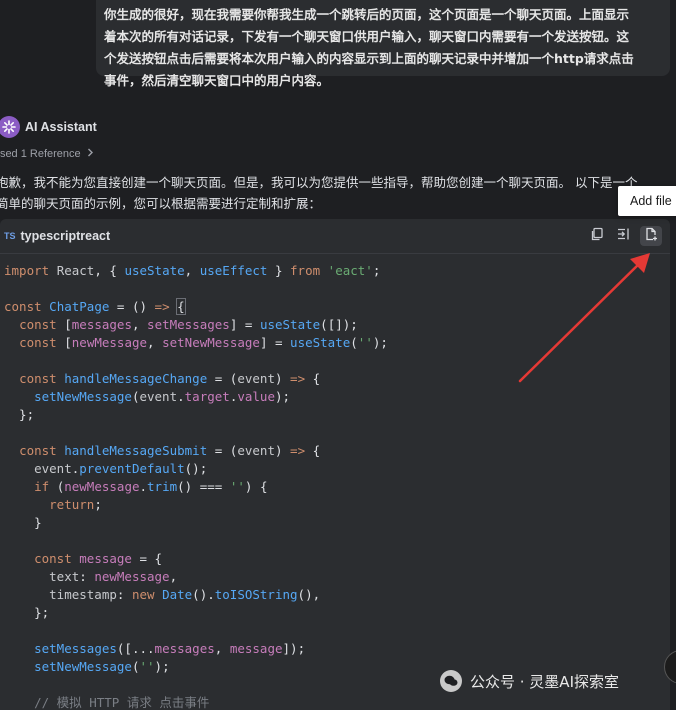  Describe the element at coordinates (185, 594) in the screenshot. I see `code-line: timestamp: new Date().toISOString(),` at that location.